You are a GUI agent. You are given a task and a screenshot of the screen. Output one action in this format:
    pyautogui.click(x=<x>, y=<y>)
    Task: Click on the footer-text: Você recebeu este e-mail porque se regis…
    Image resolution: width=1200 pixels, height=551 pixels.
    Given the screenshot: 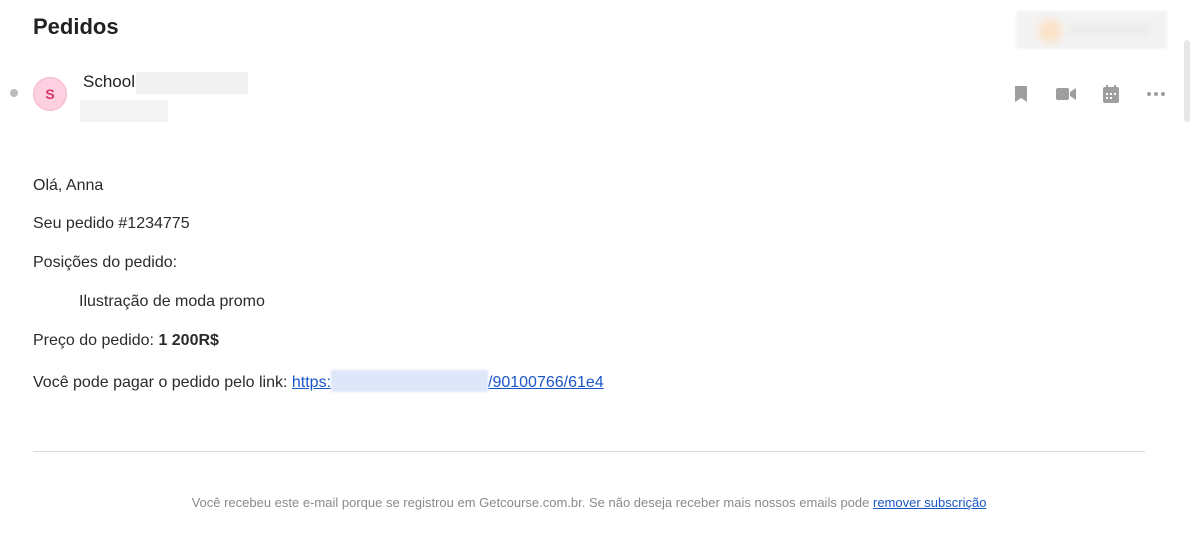 What is the action you would take?
    pyautogui.click(x=530, y=502)
    